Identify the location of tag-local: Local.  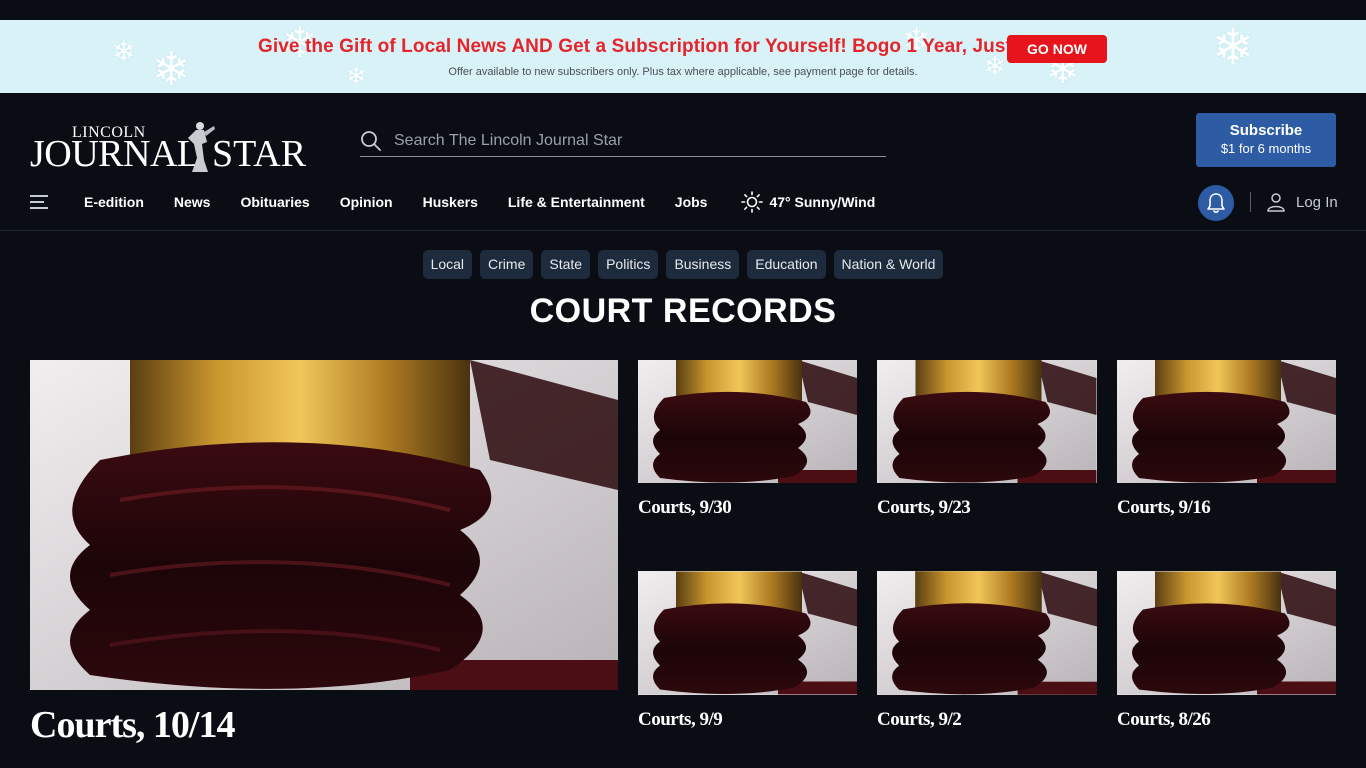
(447, 264).